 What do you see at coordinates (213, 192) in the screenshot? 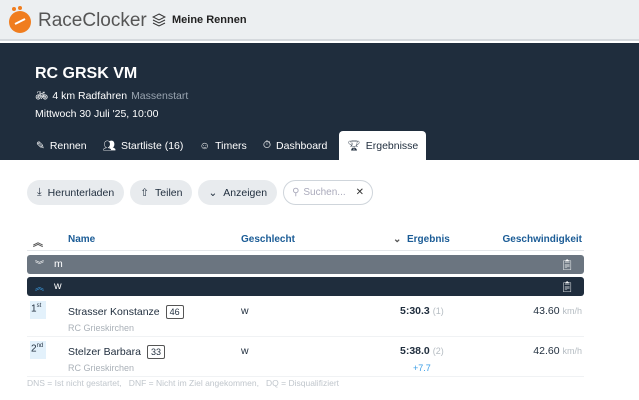
I see `chevron-down-icon: ⌄` at bounding box center [213, 192].